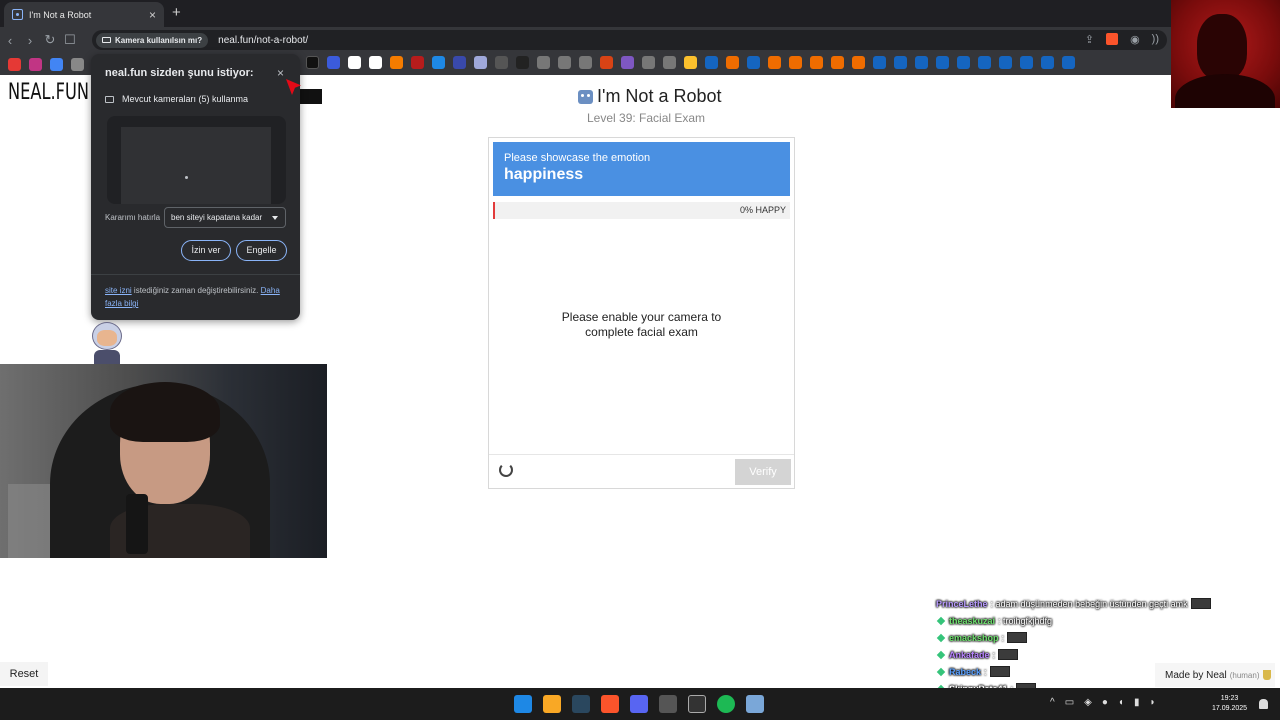 This screenshot has width=1280, height=720. Describe the element at coordinates (70, 40) in the screenshot. I see `bookmark-icon: ☐` at that location.